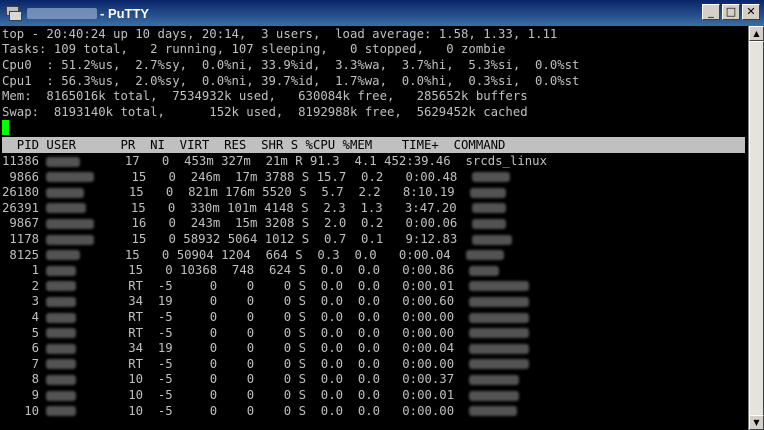  Describe the element at coordinates (417, 332) in the screenshot. I see `time-cell: 0:00.00` at that location.